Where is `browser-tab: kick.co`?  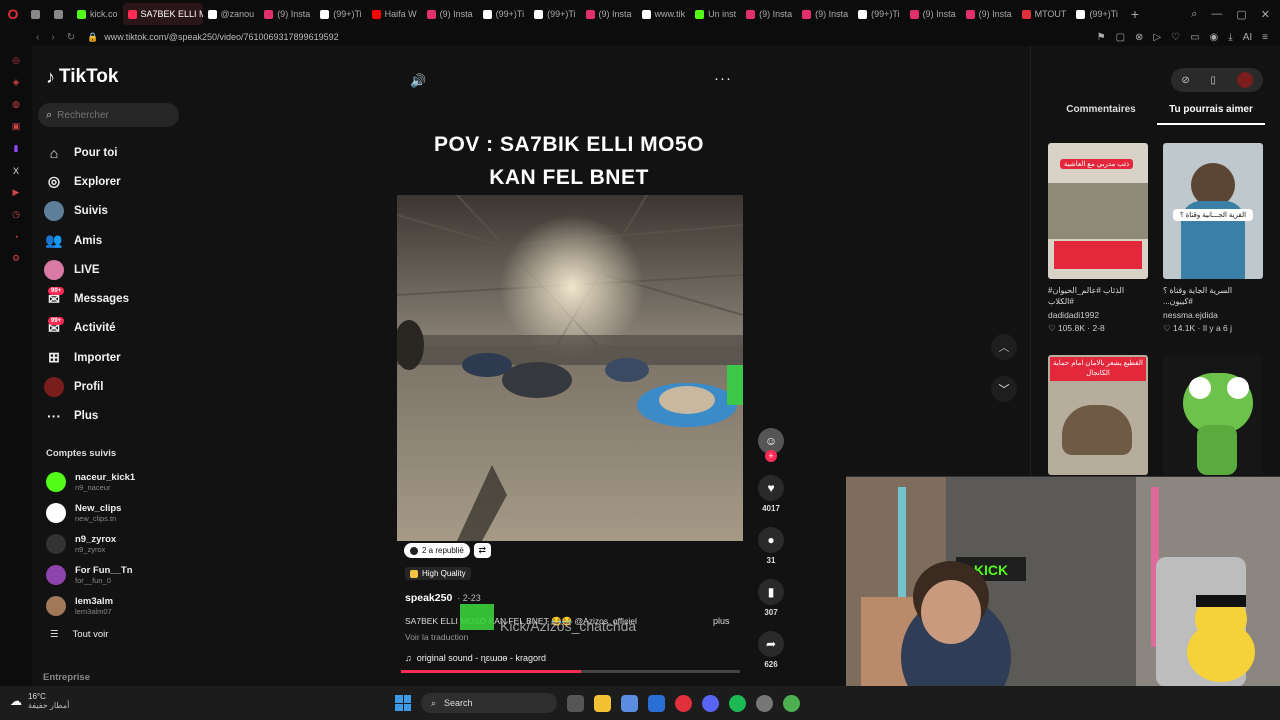
browser-tab: kick.co is located at coordinates (97, 14).